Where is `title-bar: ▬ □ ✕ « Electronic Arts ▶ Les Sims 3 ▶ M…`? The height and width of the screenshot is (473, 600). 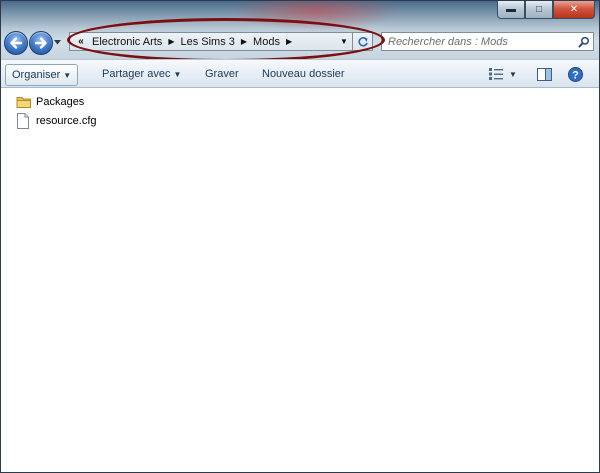 title-bar: ▬ □ ✕ « Electronic Arts ▶ Les Sims 3 ▶ M… is located at coordinates (300, 30).